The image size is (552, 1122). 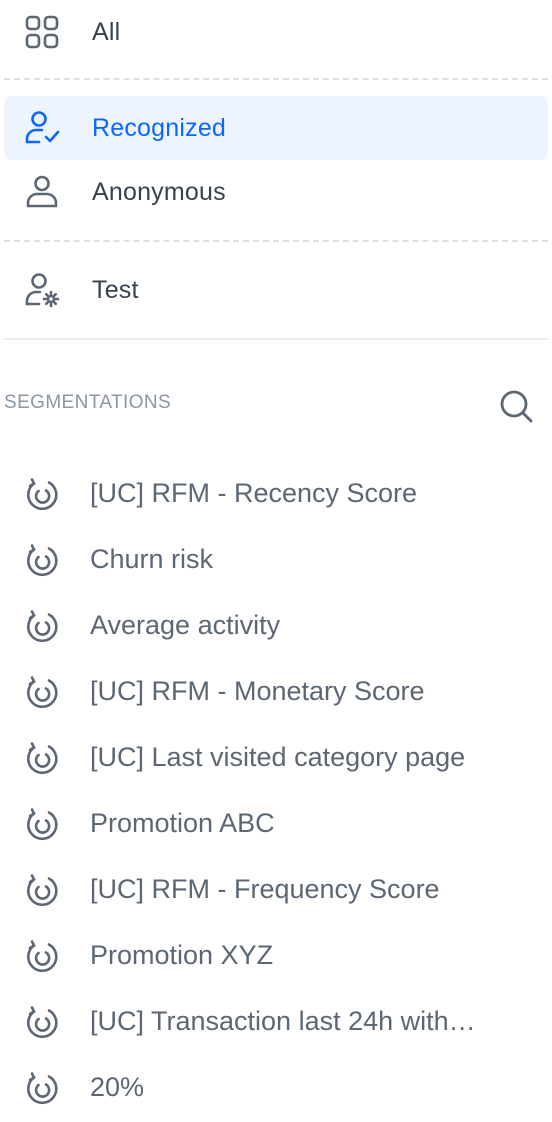 What do you see at coordinates (265, 889) in the screenshot?
I see `segmentation-item-label: [UC] RFM - Frequency Score` at bounding box center [265, 889].